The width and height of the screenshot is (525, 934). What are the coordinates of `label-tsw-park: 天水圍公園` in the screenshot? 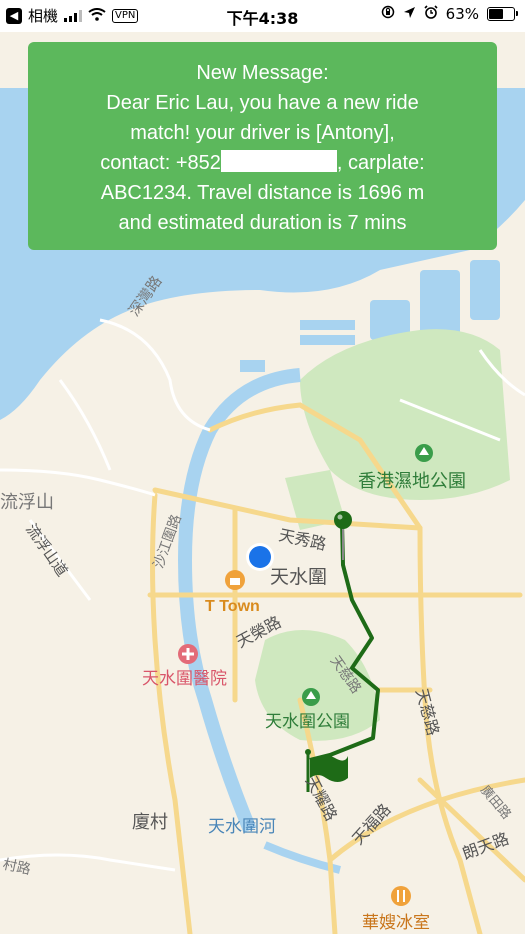 It's located at (307, 722).